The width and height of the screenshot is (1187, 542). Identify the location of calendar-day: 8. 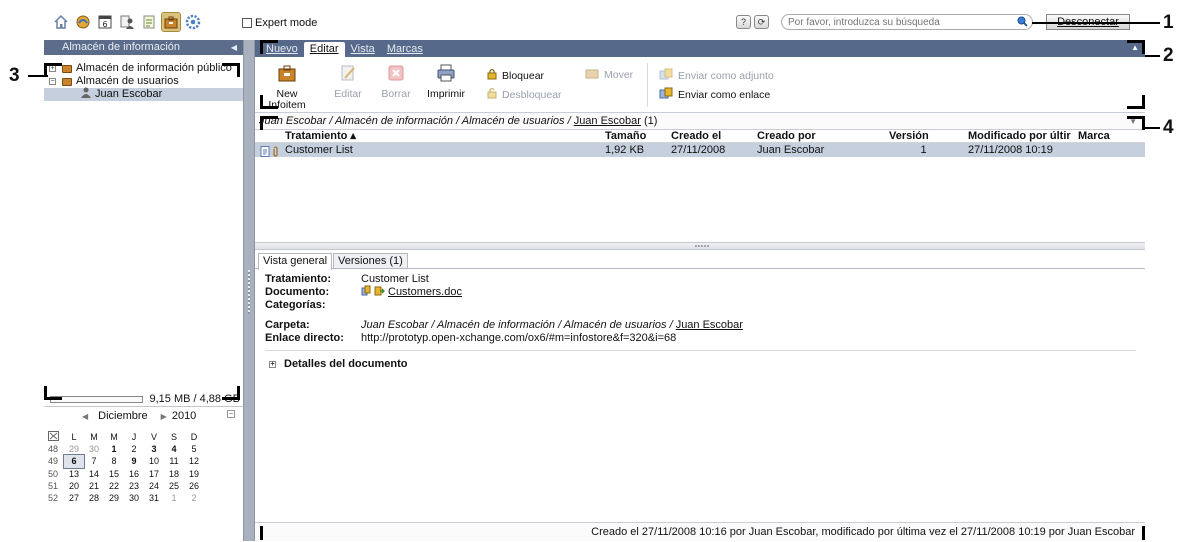
(114, 461).